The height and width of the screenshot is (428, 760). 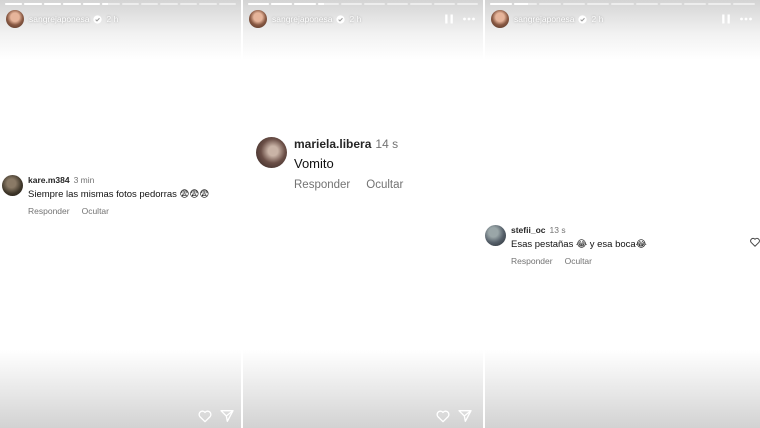 What do you see at coordinates (314, 163) in the screenshot?
I see `comment-text: Vomito` at bounding box center [314, 163].